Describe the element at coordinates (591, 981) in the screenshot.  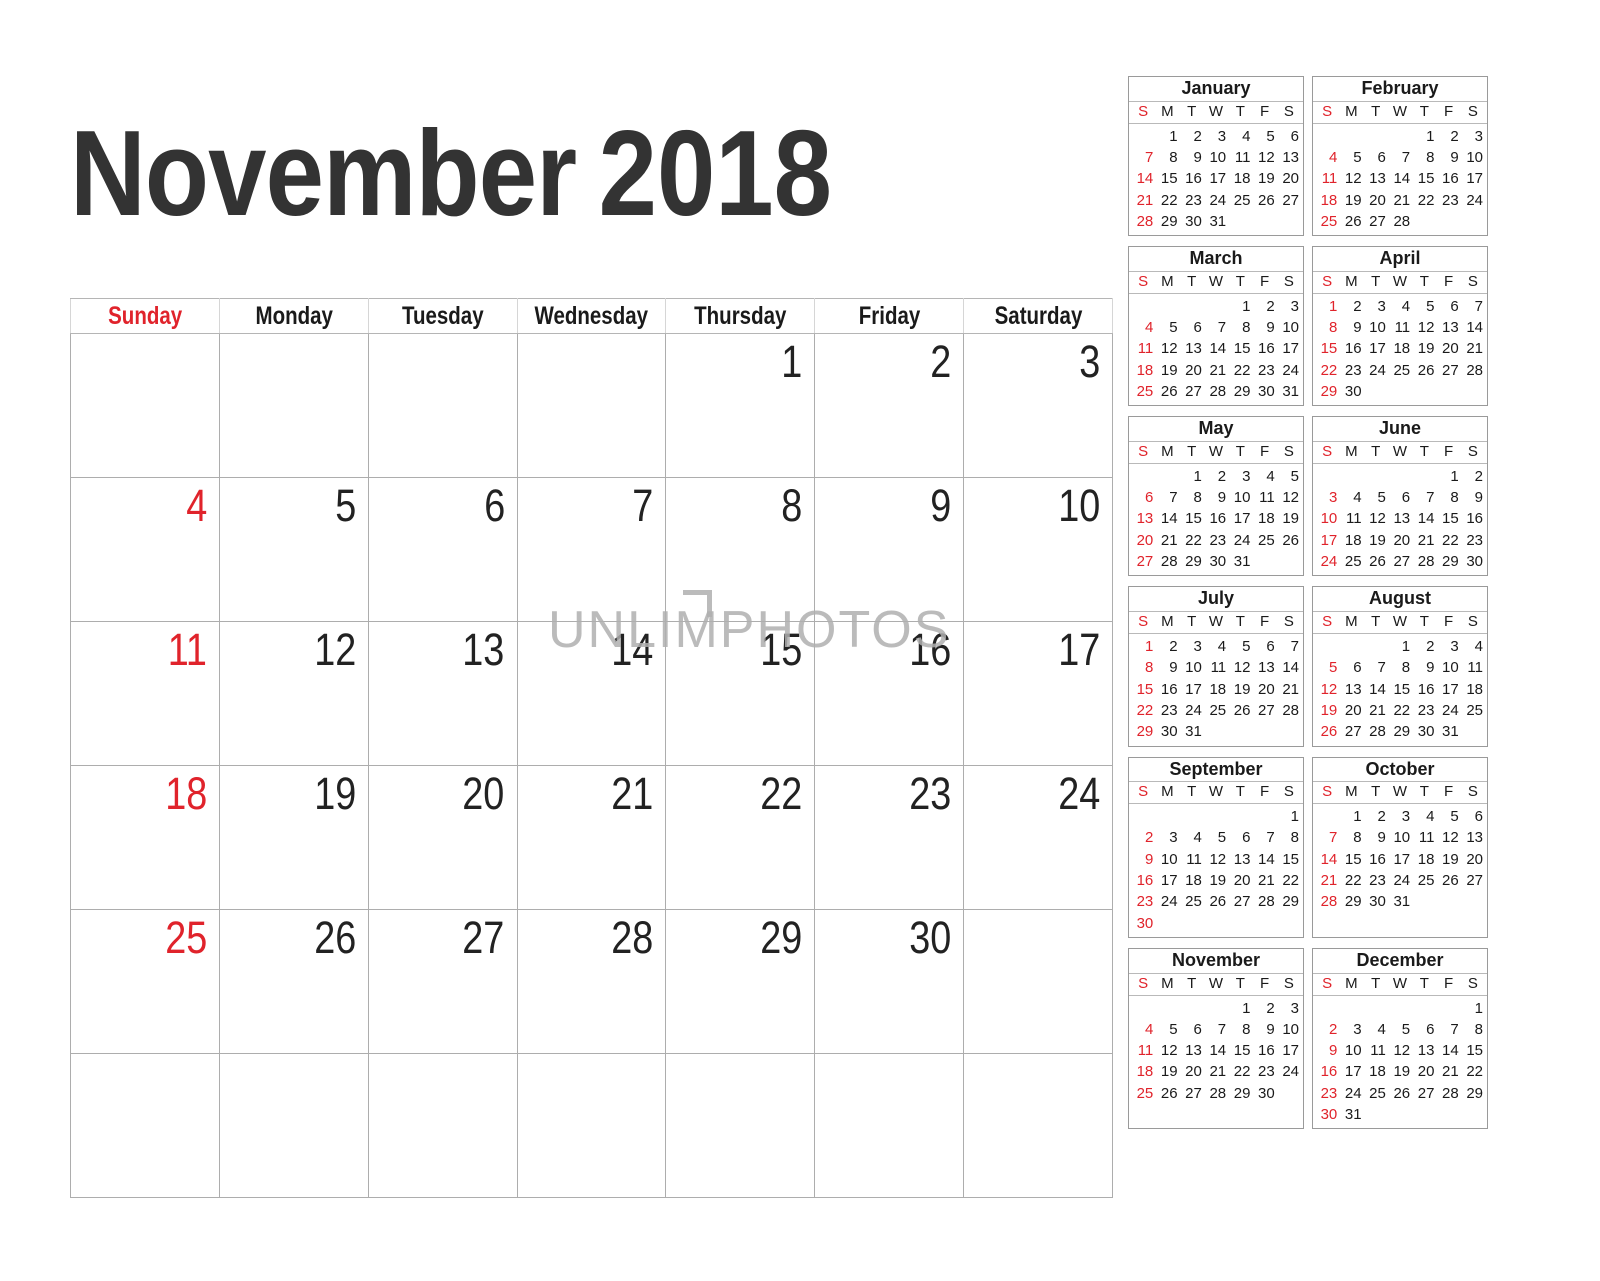
I see `calendar-day-cell: 28` at that location.